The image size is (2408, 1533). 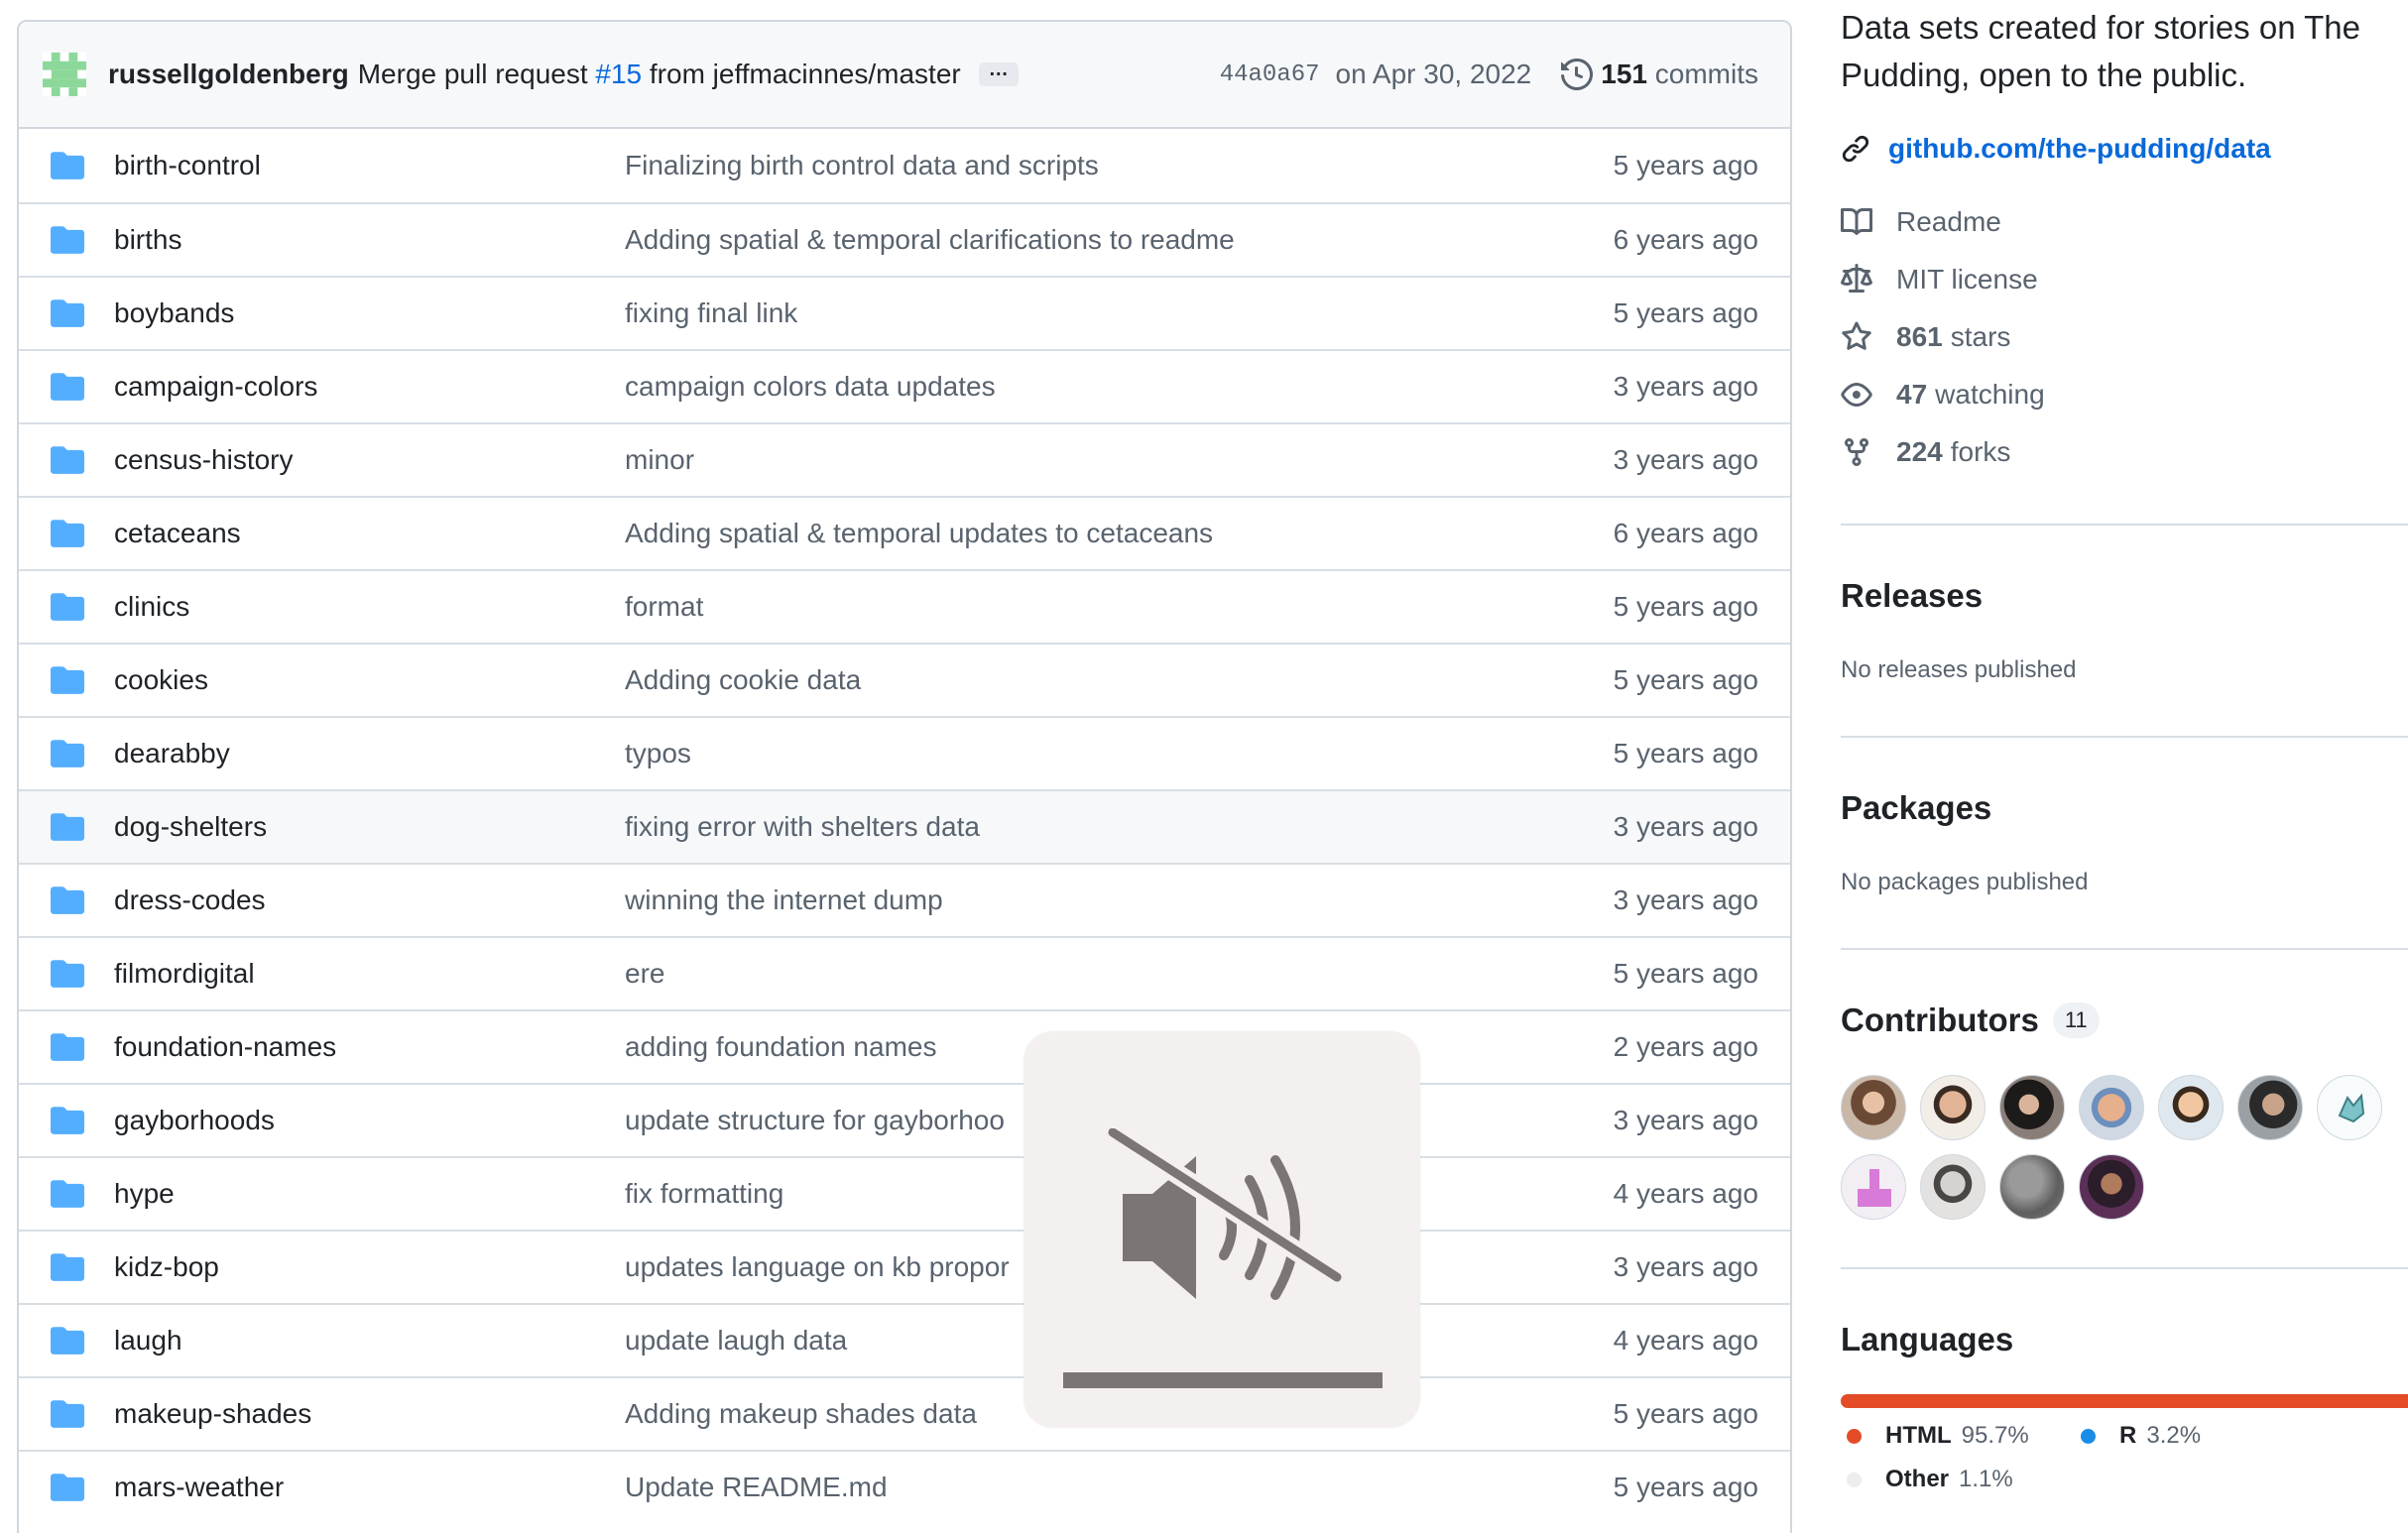 I want to click on commit-date: on Apr 30, 2022, so click(x=1434, y=74).